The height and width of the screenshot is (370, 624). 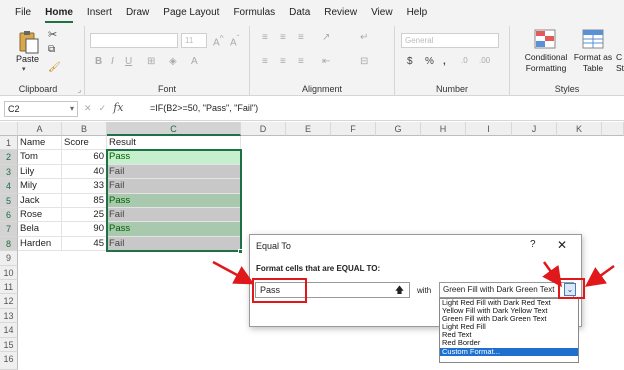 I want to click on middle-align-icon: ≡, so click(x=283, y=37).